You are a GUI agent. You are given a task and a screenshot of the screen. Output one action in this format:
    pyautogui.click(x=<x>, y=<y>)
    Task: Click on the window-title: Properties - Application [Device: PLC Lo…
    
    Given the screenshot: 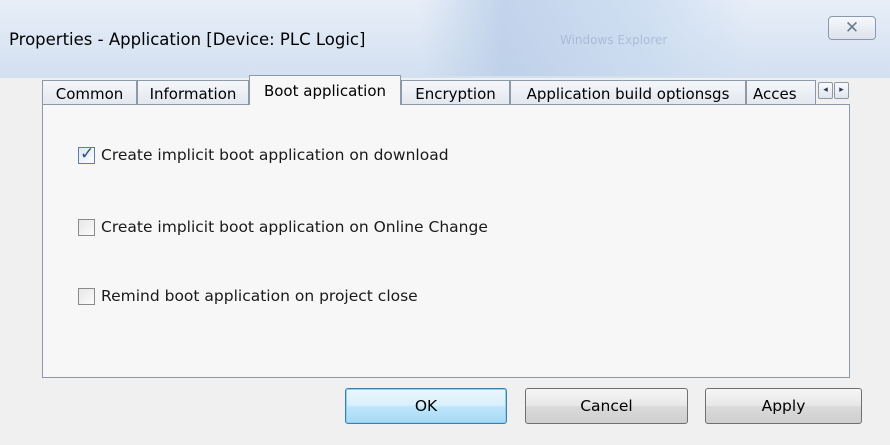 What is the action you would take?
    pyautogui.click(x=187, y=39)
    